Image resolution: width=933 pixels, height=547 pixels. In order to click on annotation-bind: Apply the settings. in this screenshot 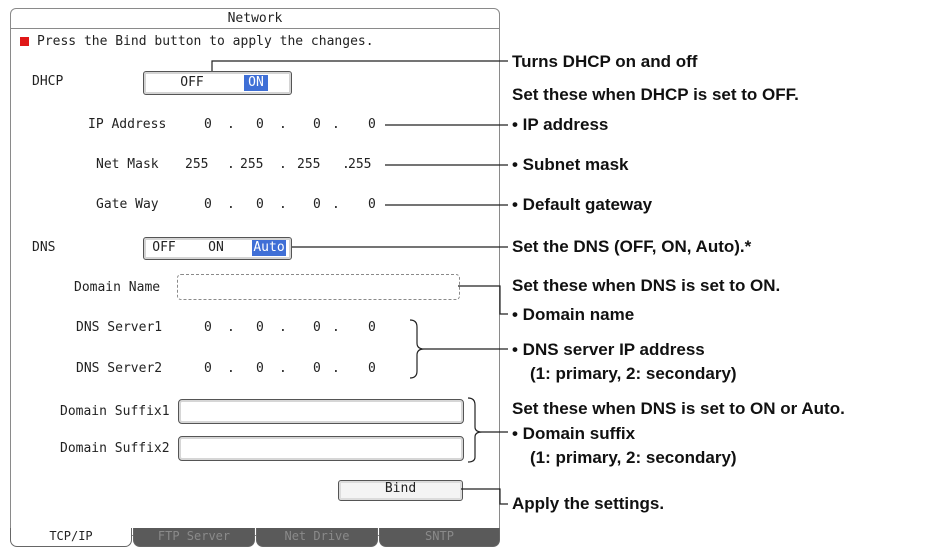, I will do `click(588, 503)`.